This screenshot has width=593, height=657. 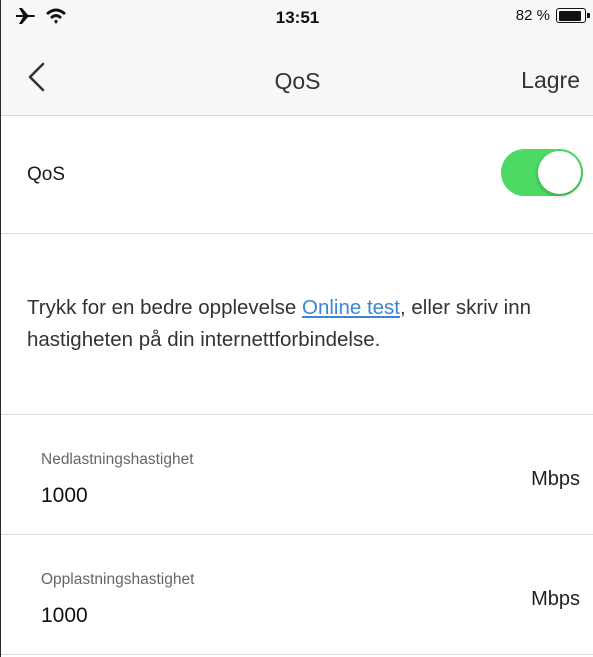 I want to click on qos-toggle, so click(x=542, y=172).